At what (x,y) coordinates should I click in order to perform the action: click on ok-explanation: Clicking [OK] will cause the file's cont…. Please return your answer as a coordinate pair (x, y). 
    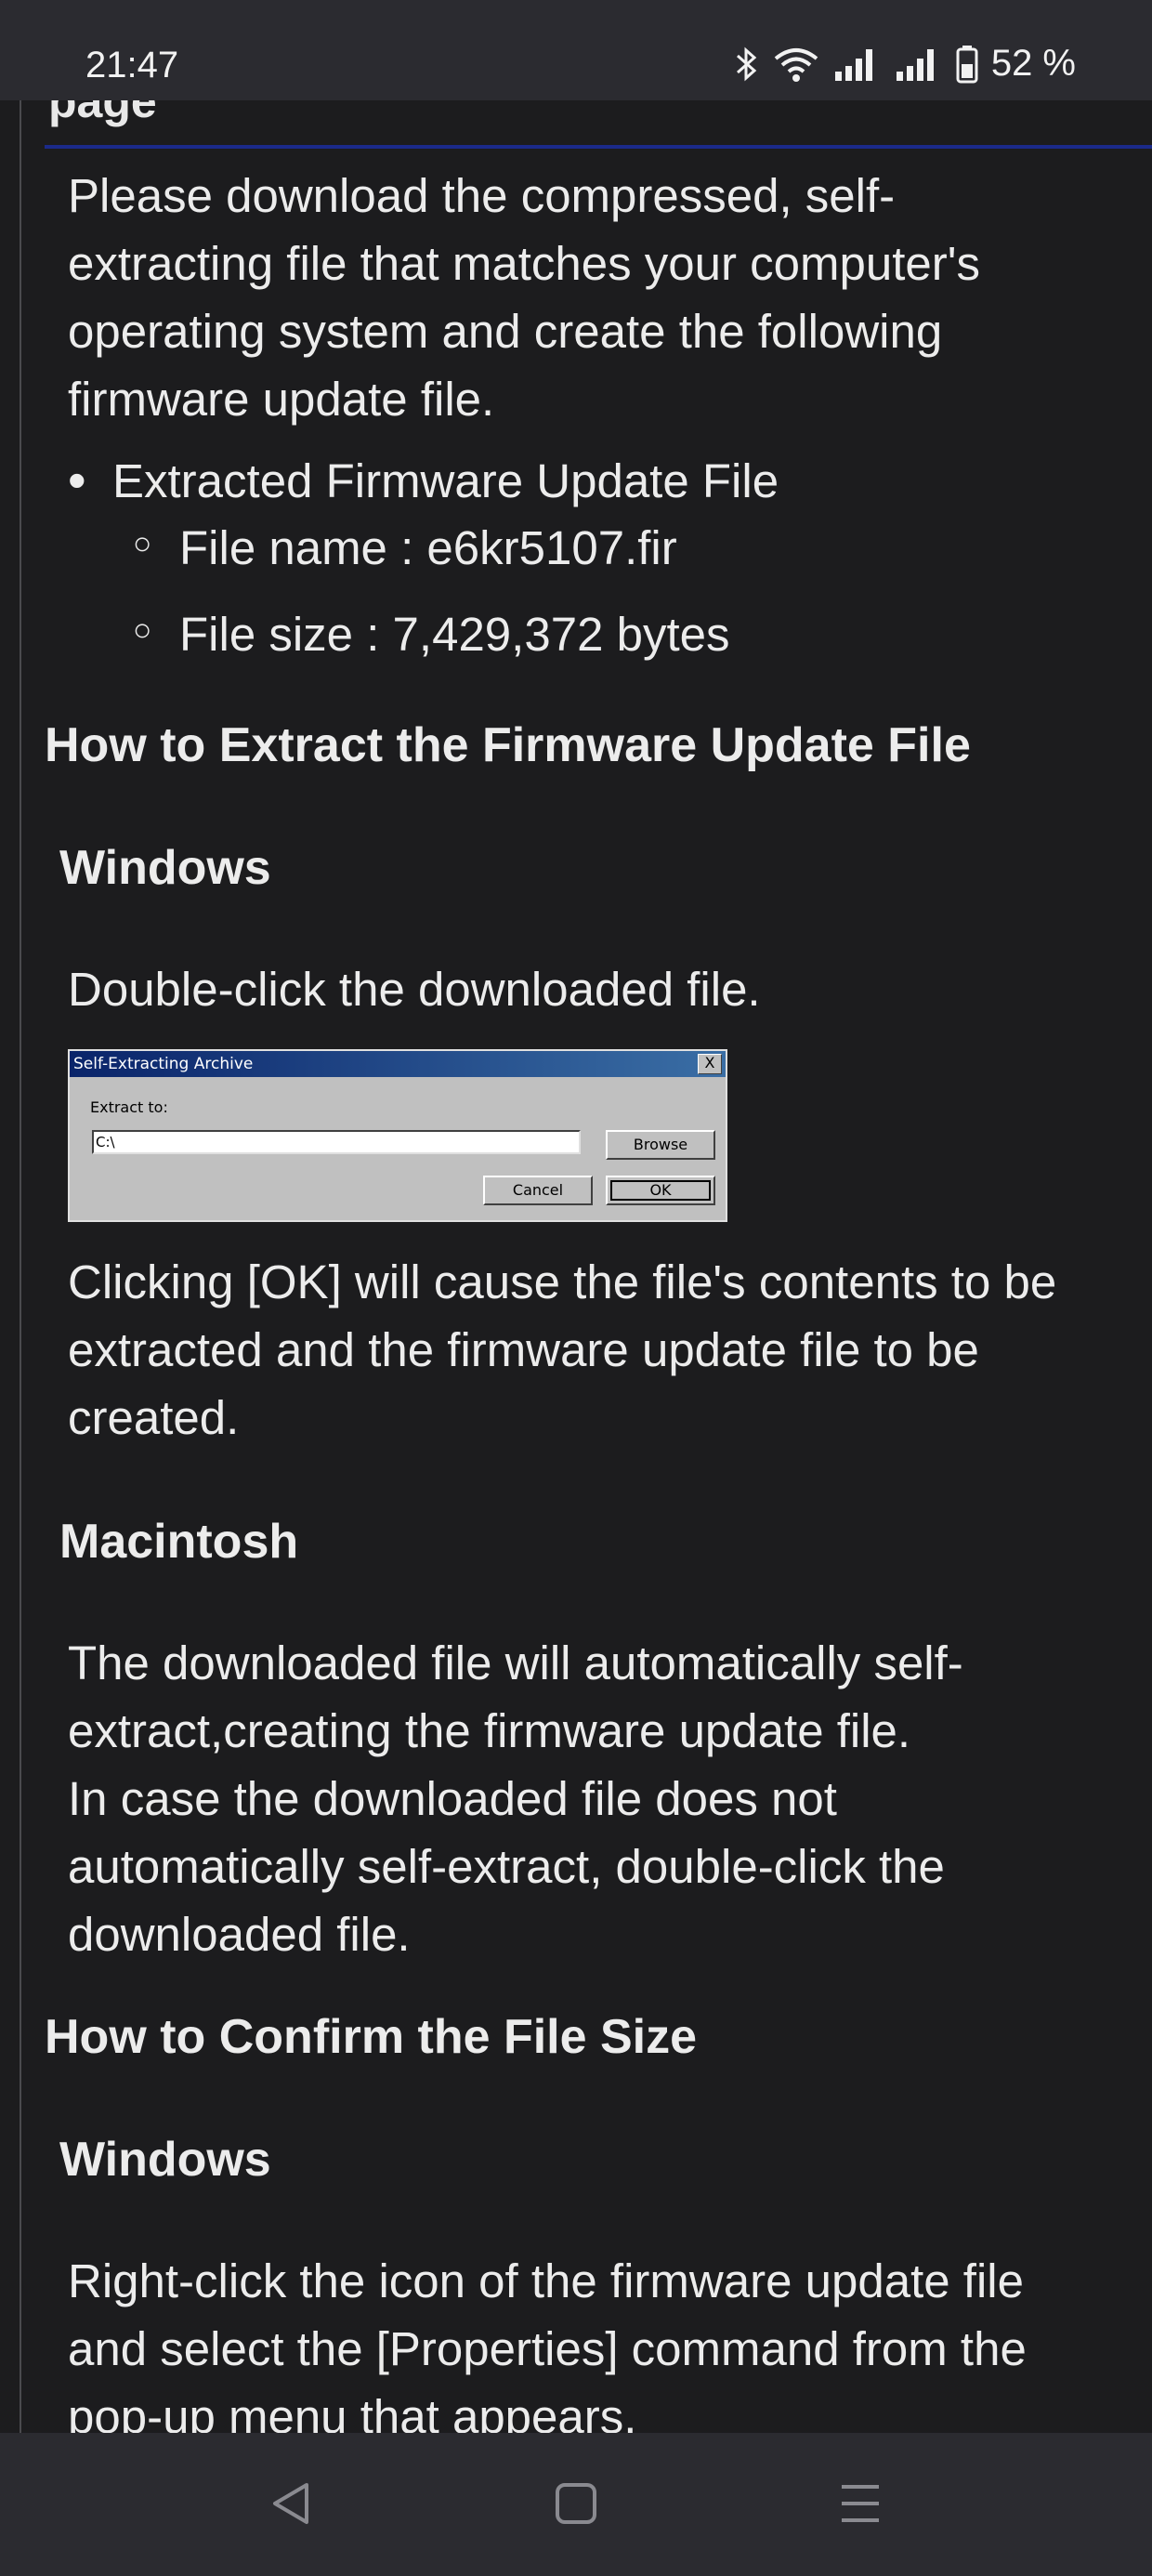
    Looking at the image, I should click on (562, 1349).